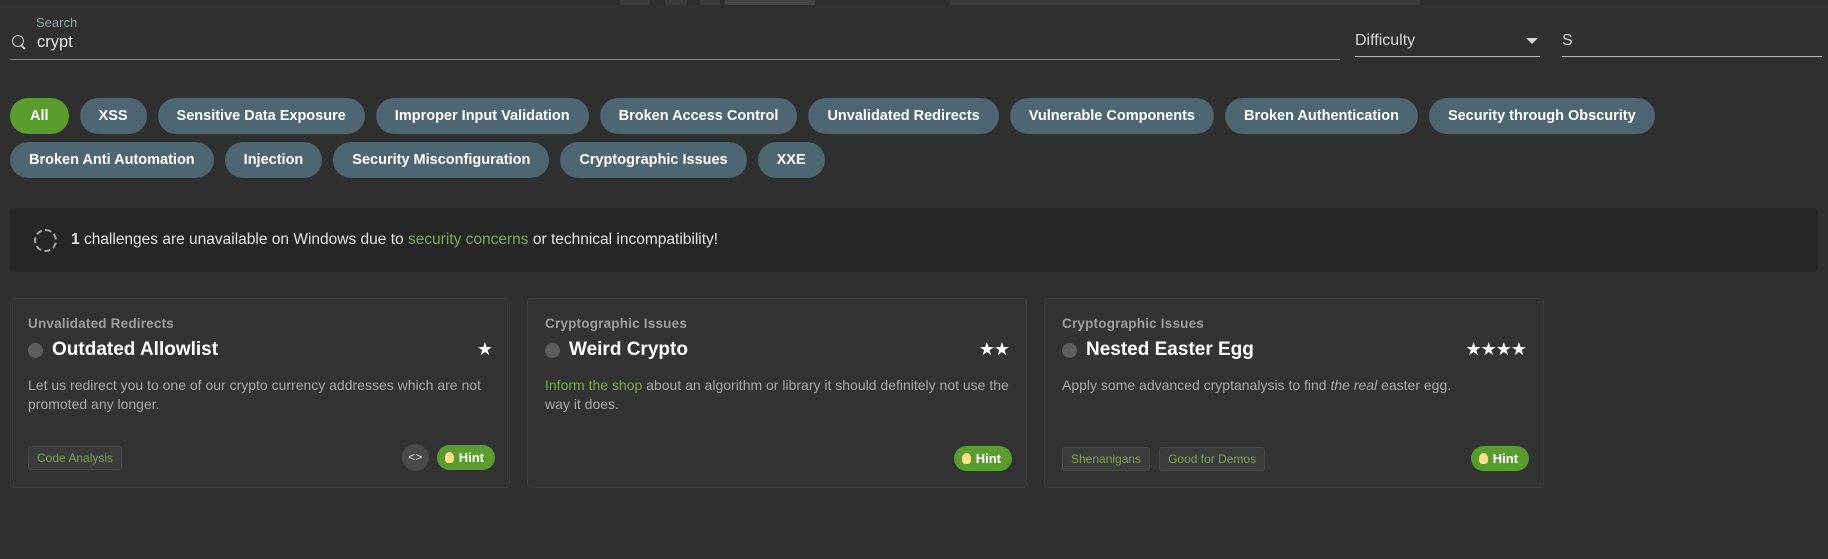  I want to click on challenge-tag: Shenanigans, so click(1106, 458).